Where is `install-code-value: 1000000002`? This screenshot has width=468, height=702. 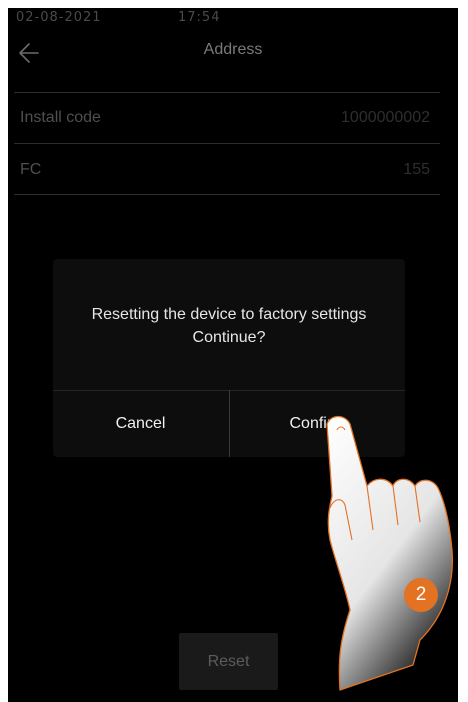 install-code-value: 1000000002 is located at coordinates (385, 118).